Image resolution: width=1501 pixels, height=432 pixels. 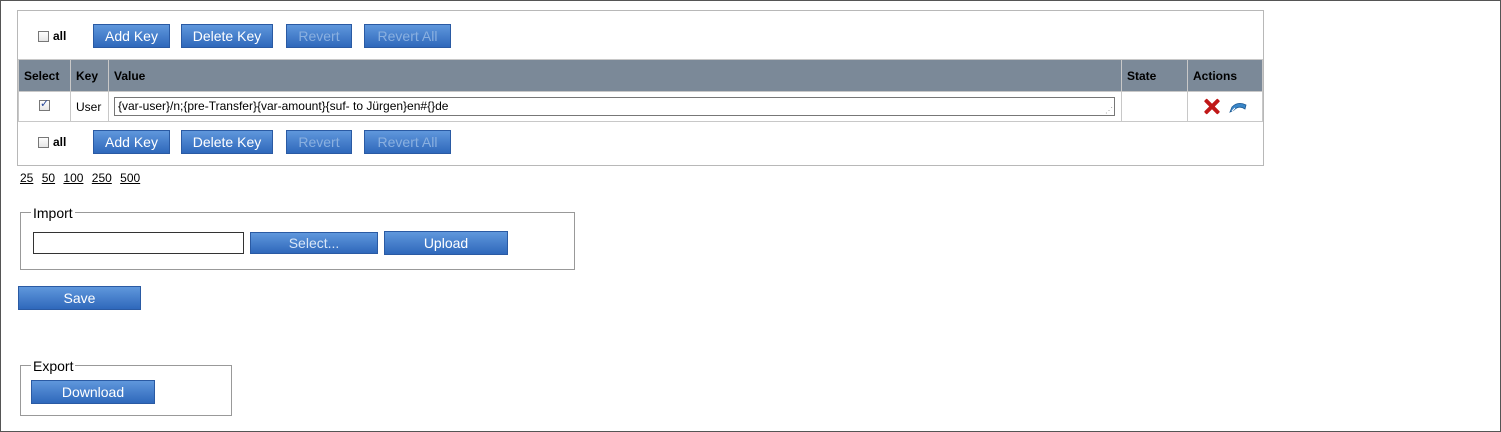 What do you see at coordinates (1211, 106) in the screenshot?
I see `delete-row-icon` at bounding box center [1211, 106].